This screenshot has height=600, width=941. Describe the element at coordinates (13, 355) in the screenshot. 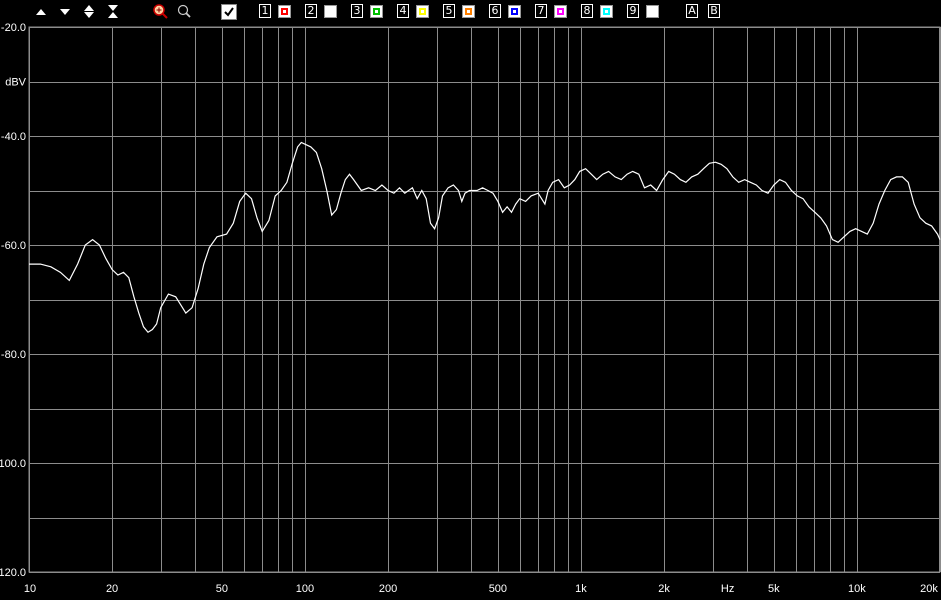

I see `y-tick-label: -80.0` at that location.